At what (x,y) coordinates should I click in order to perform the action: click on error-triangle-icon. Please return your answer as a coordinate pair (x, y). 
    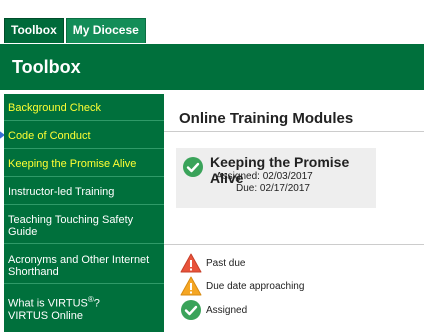
    Looking at the image, I should click on (191, 263).